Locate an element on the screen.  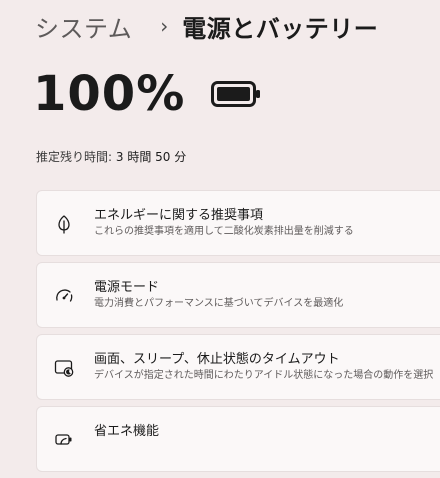
battery-status: 100% is located at coordinates (147, 94).